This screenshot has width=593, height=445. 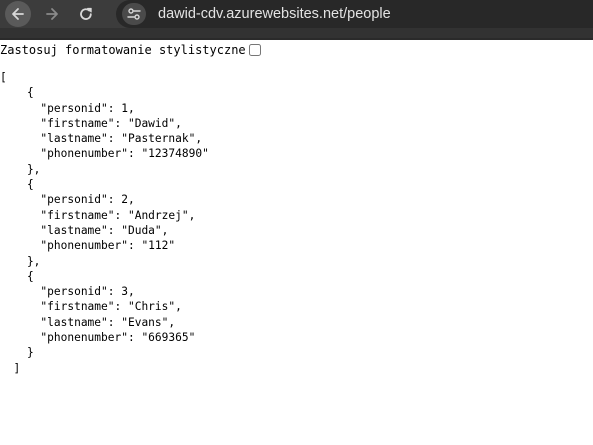 What do you see at coordinates (3, 77) in the screenshot?
I see `json-line: [` at bounding box center [3, 77].